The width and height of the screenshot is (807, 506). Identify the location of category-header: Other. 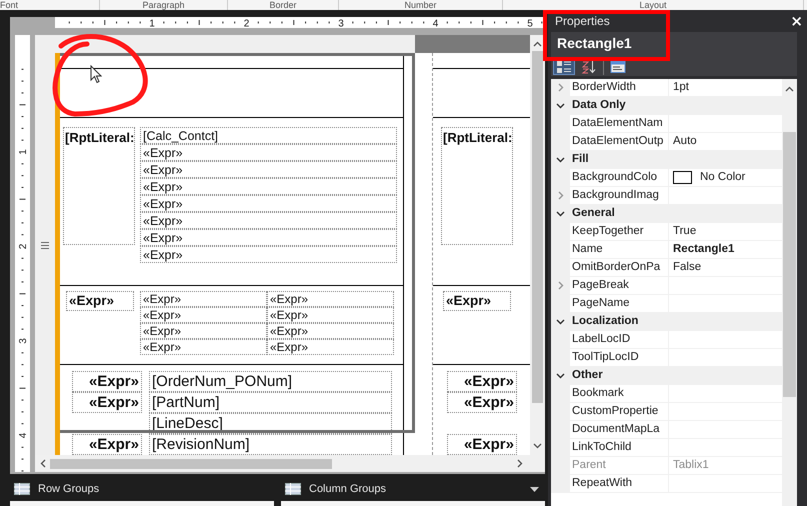
(676, 375).